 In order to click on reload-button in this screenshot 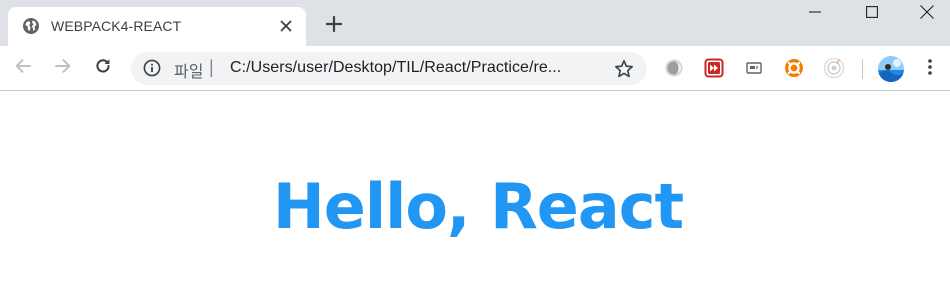, I will do `click(103, 68)`.